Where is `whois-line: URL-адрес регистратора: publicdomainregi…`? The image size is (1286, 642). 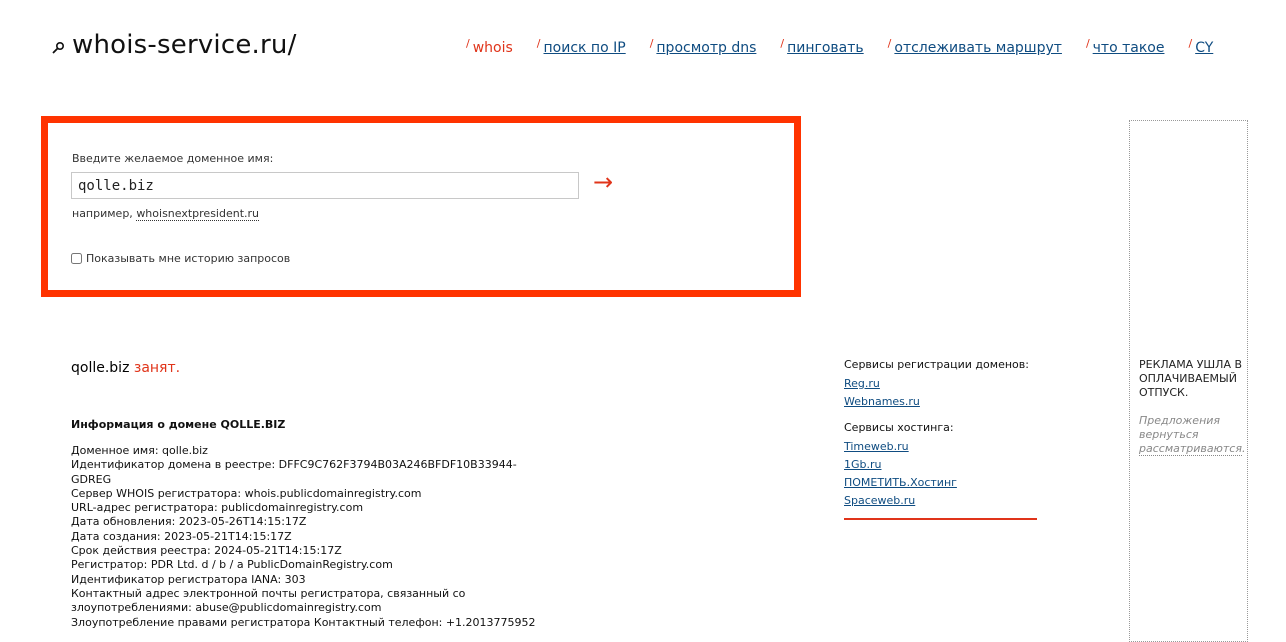
whois-line: URL-адрес регистратора: publicdomainregi… is located at coordinates (217, 508).